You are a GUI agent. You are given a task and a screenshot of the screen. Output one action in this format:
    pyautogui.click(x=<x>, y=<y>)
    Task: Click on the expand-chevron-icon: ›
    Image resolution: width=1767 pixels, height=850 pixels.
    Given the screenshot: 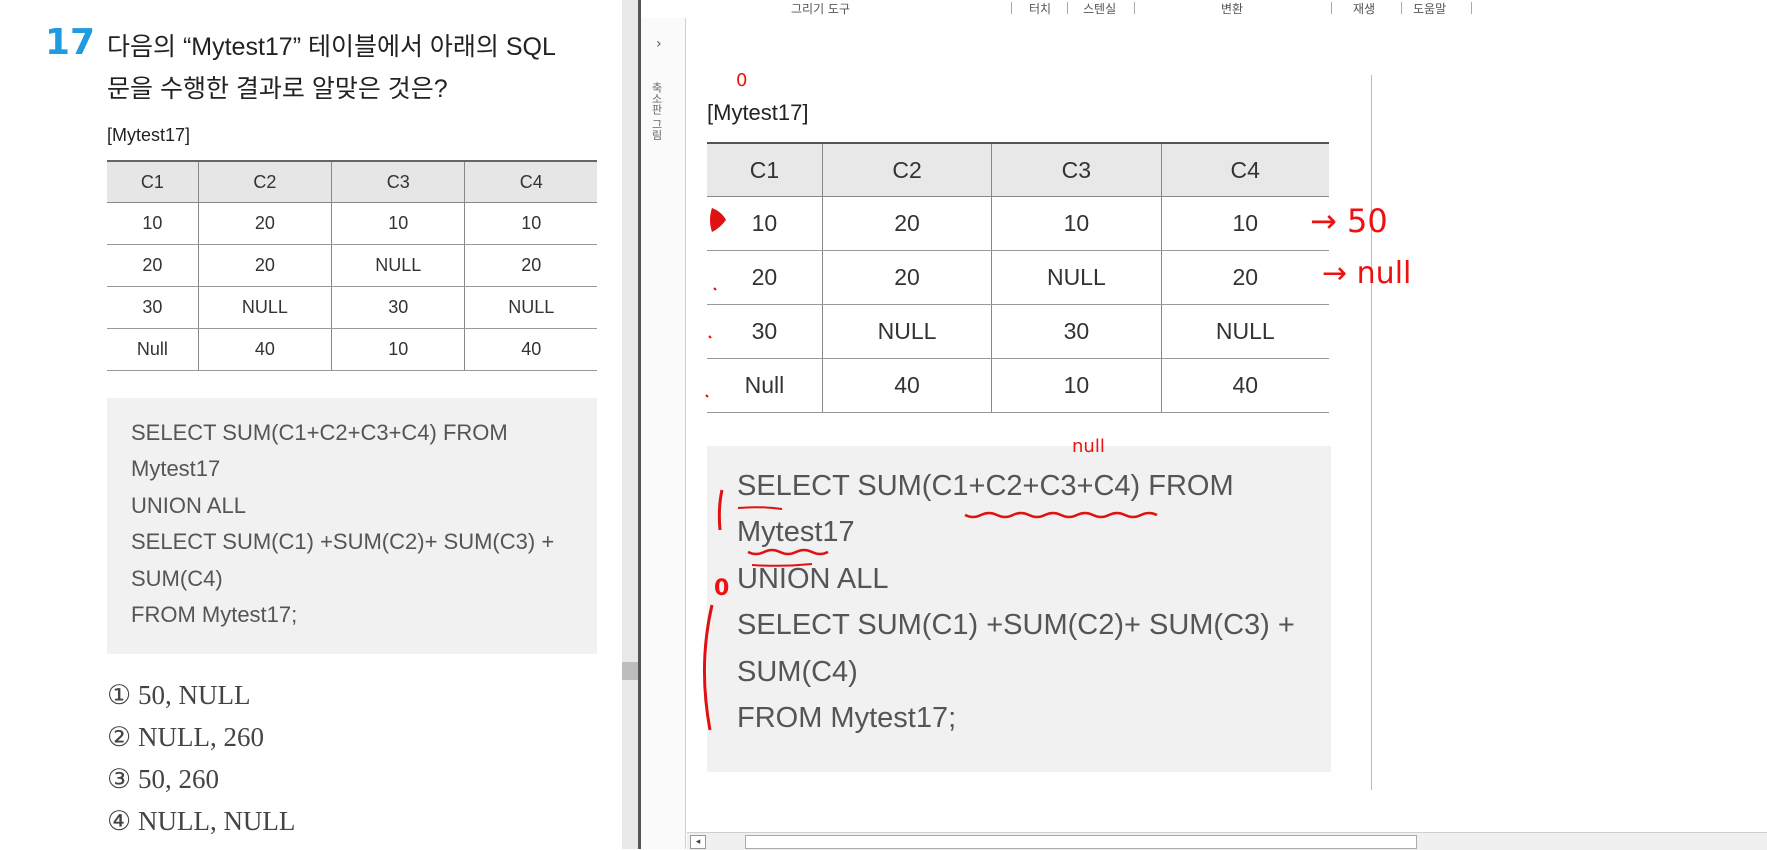 What is the action you would take?
    pyautogui.click(x=659, y=44)
    